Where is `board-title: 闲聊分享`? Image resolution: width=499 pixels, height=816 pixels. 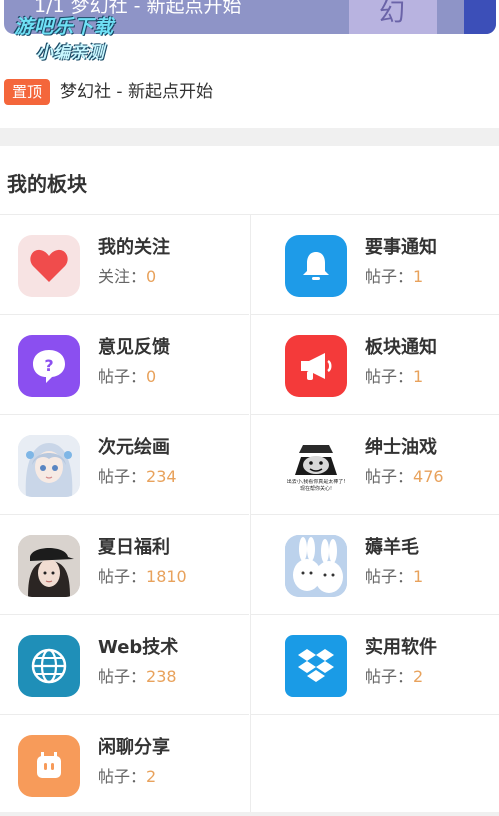 board-title: 闲聊分享 is located at coordinates (134, 747).